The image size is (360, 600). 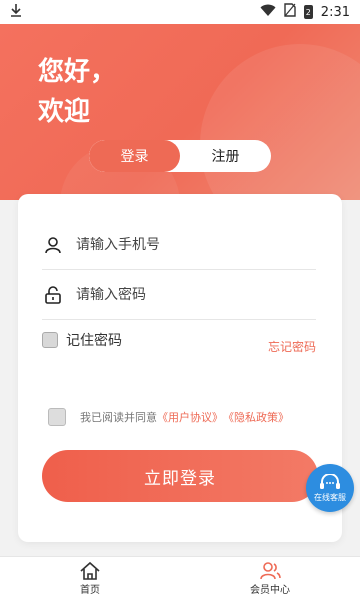 What do you see at coordinates (57, 417) in the screenshot?
I see `agree-checkbox` at bounding box center [57, 417].